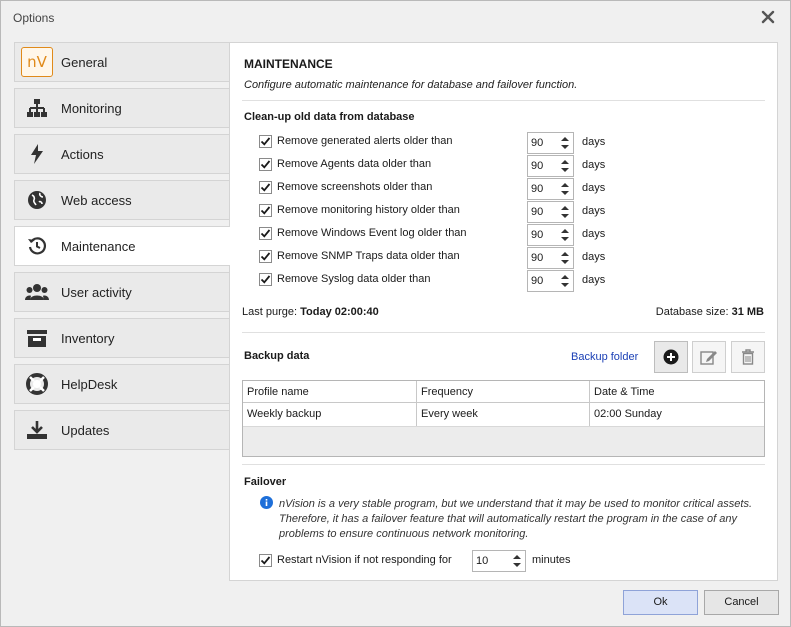  What do you see at coordinates (365, 141) in the screenshot?
I see `cleanup-label: Remove generated alerts older than` at bounding box center [365, 141].